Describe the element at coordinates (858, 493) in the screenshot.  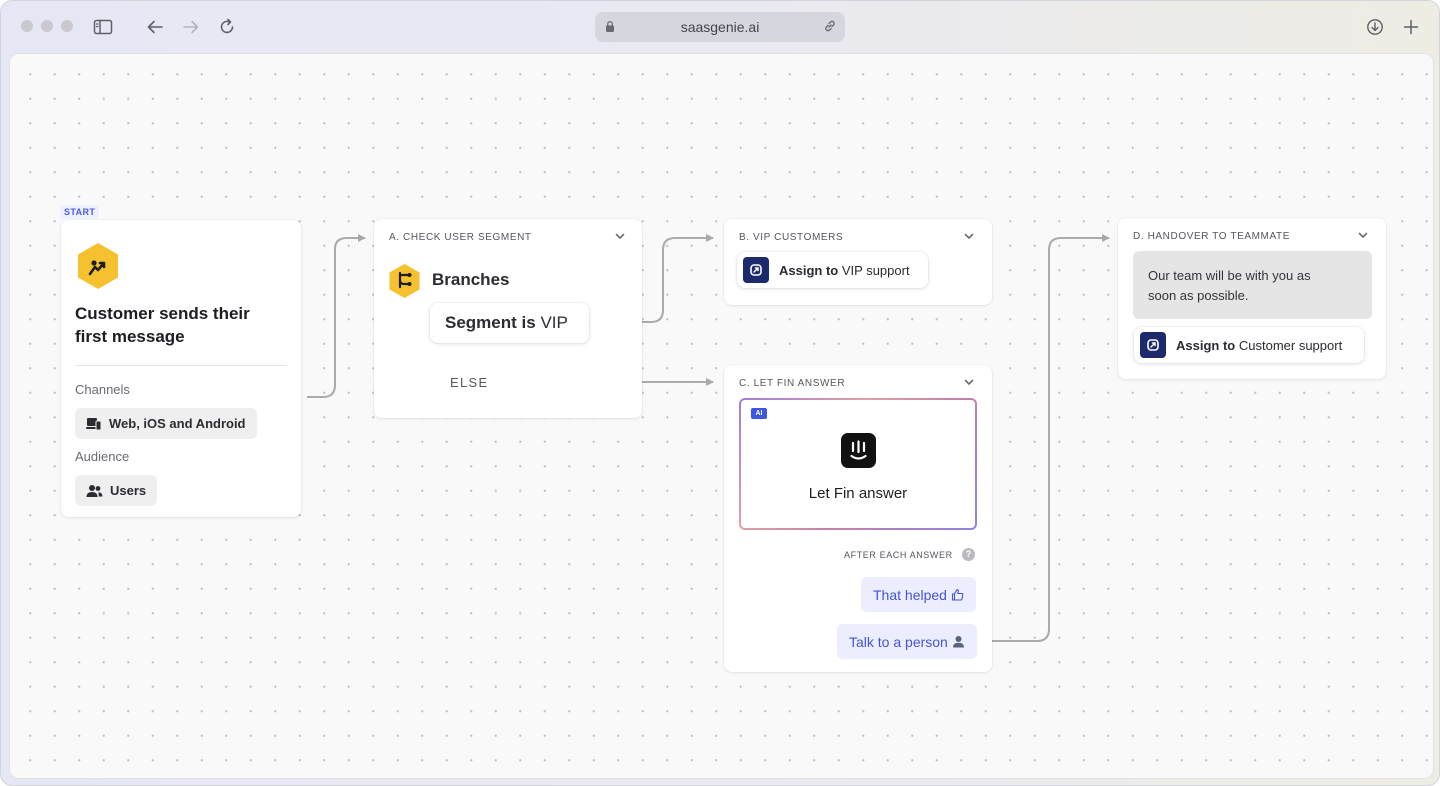
I see `fin-label: Let Fin answer` at that location.